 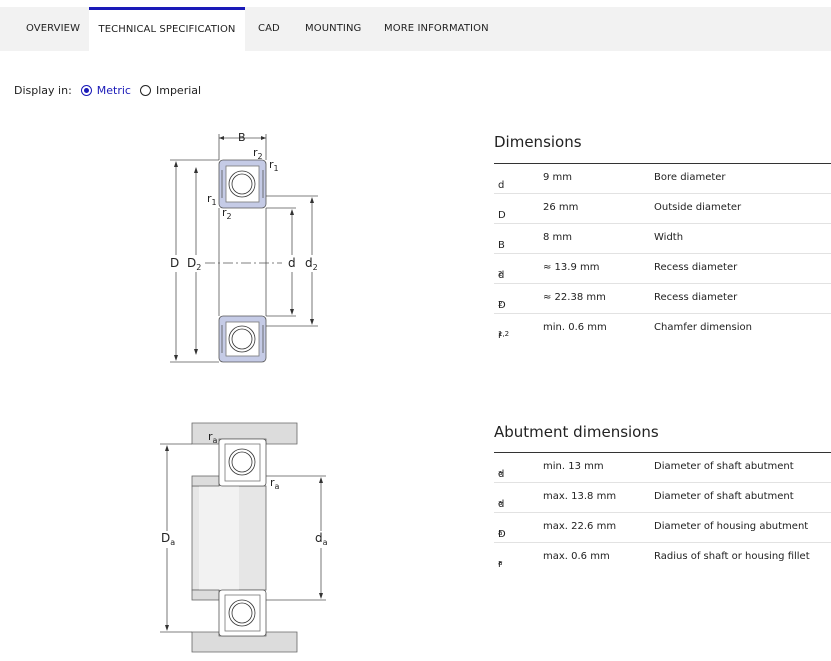 I want to click on diagram1-label-B: B, so click(x=242, y=137).